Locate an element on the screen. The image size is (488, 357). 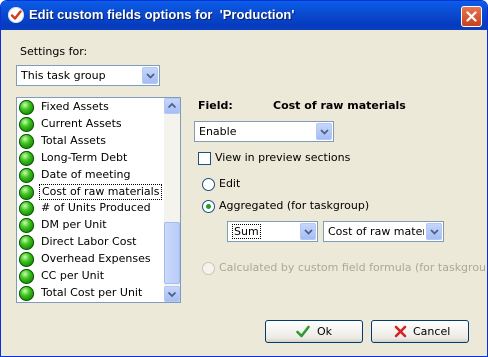
list-item-label: Overhead Expenses is located at coordinates (96, 259).